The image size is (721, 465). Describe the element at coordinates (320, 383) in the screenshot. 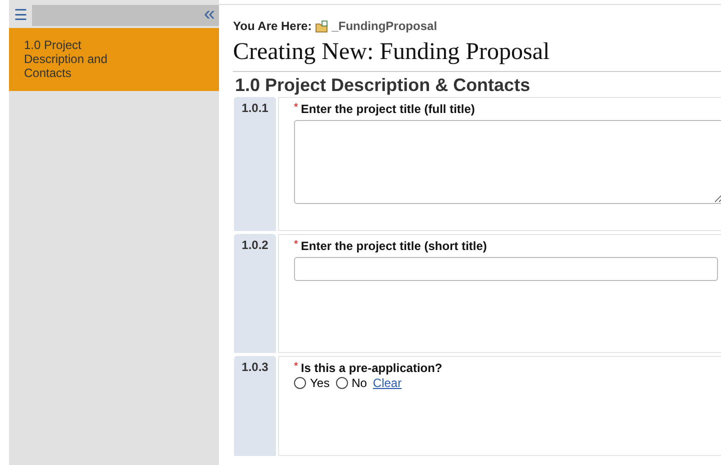

I see `option-label: Yes` at that location.